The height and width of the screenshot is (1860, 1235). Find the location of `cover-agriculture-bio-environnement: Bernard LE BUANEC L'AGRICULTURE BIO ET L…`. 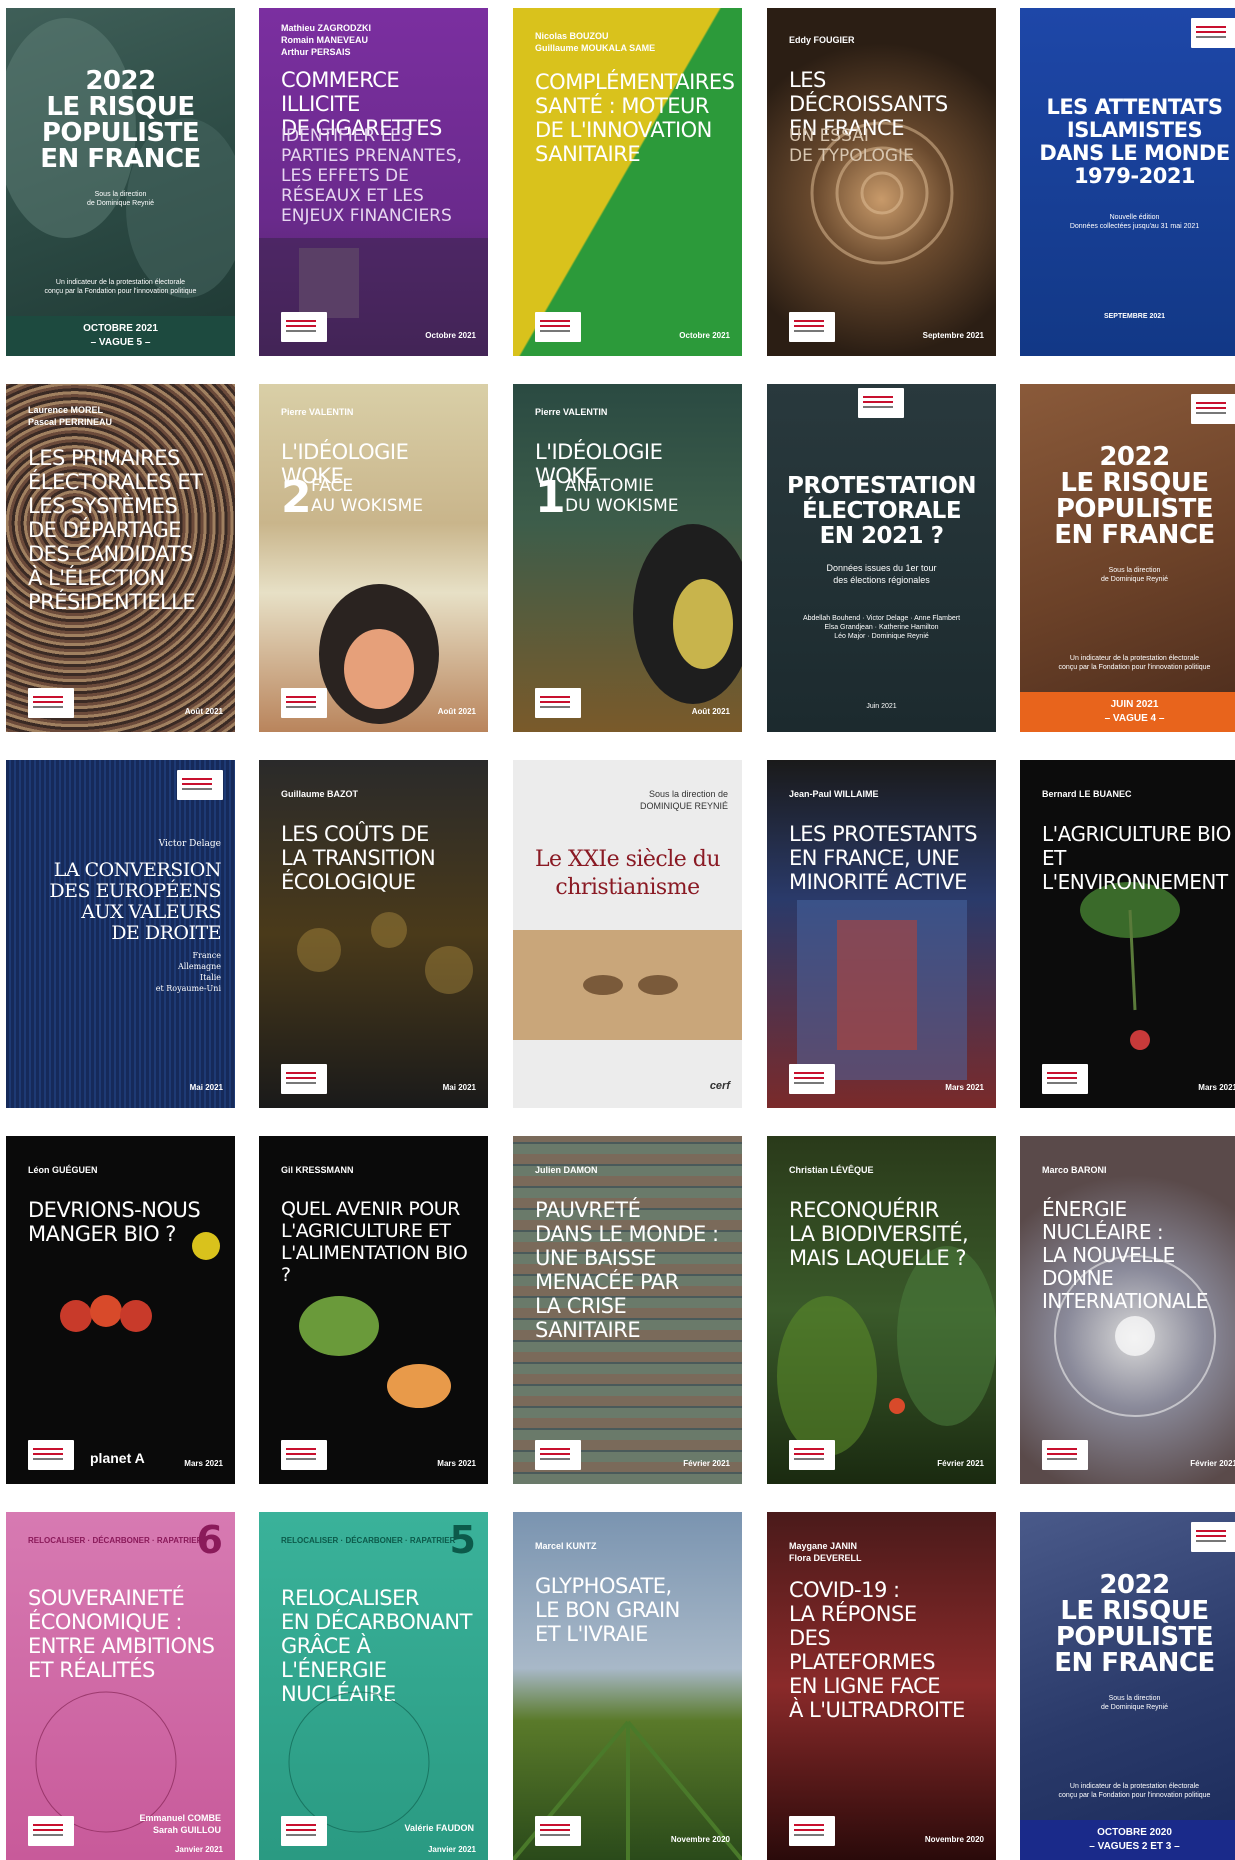

cover-agriculture-bio-environnement: Bernard LE BUANEC L'AGRICULTURE BIO ET L… is located at coordinates (1127, 934).